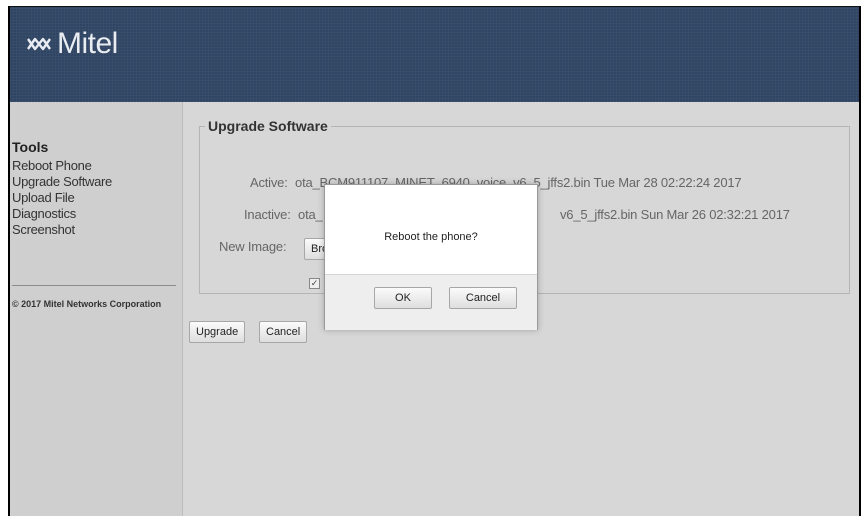 The height and width of the screenshot is (518, 864). I want to click on reboot-confirm-dialog: Reboot the phone? OK Cancel, so click(431, 257).